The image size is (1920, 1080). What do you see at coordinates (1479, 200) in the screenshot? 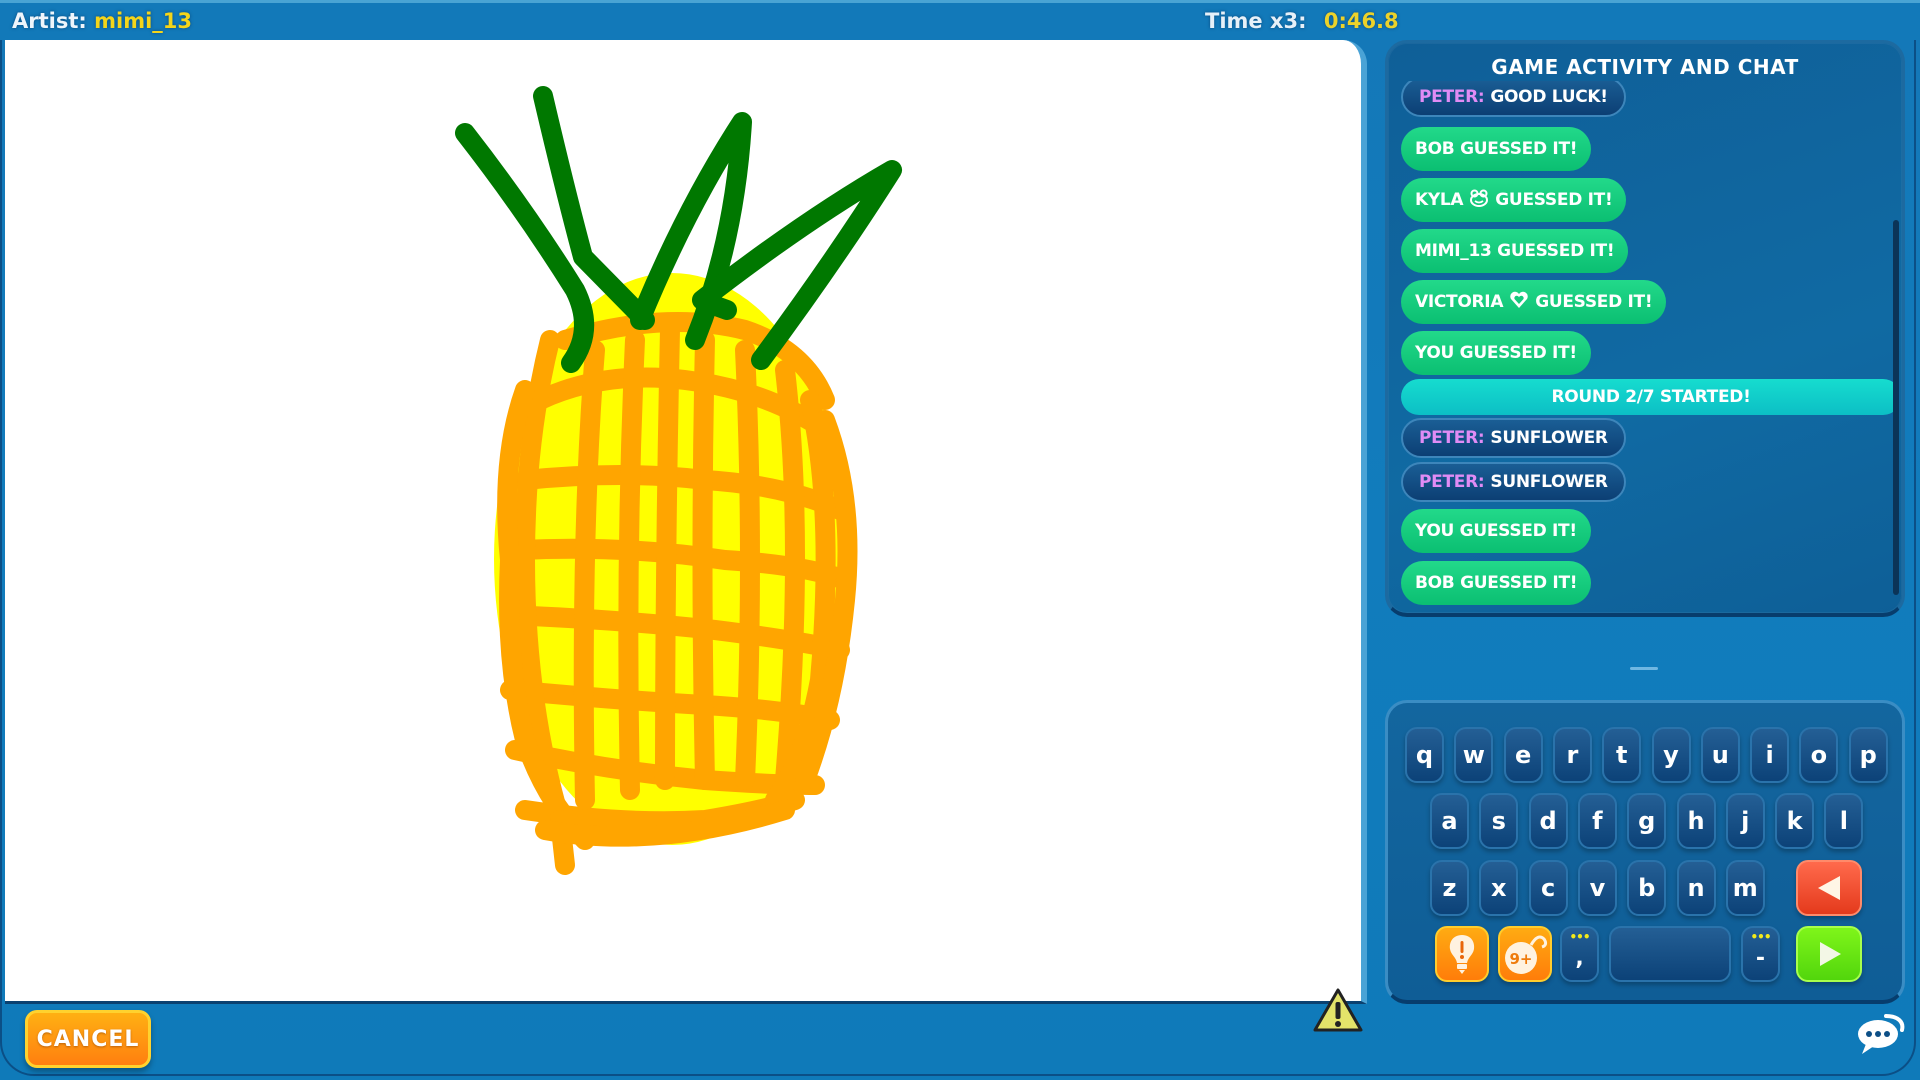
I see `frog-icon` at bounding box center [1479, 200].